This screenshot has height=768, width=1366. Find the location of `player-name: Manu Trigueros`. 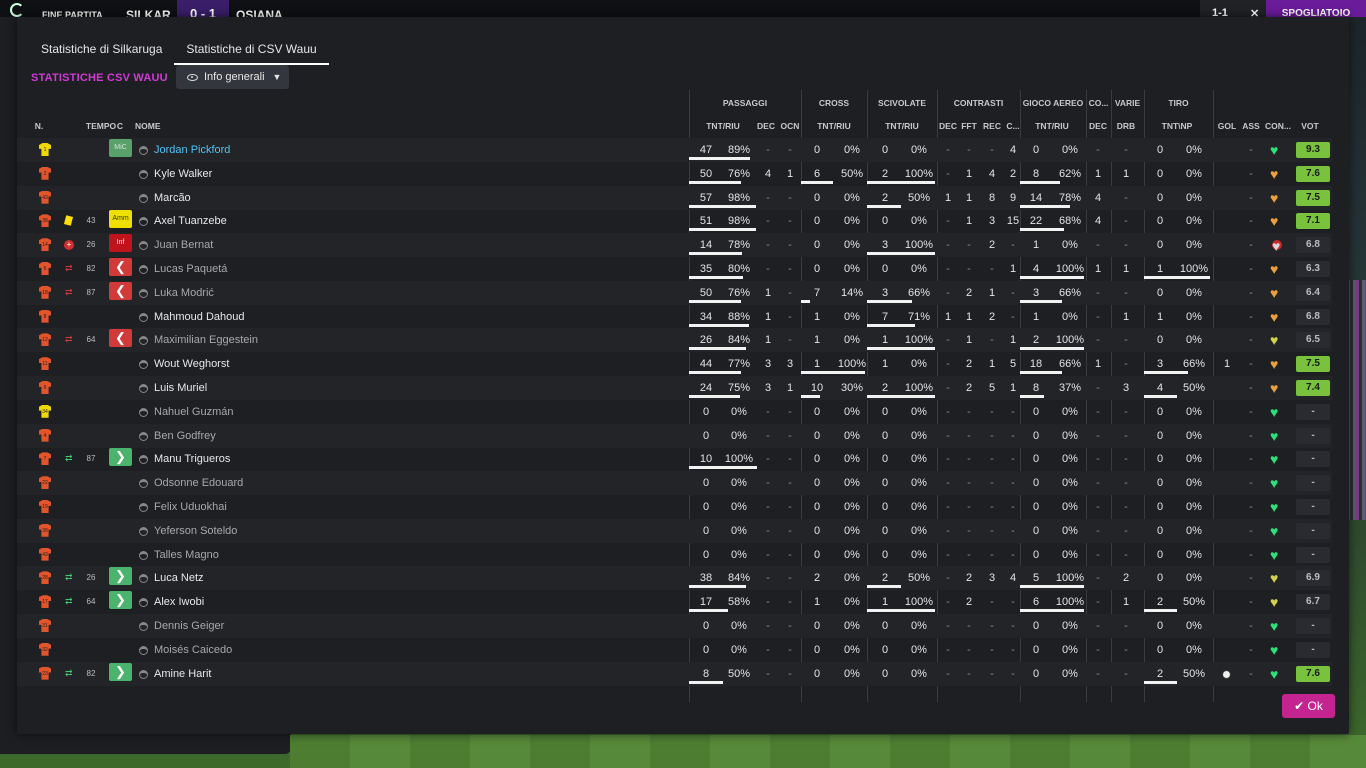

player-name: Manu Trigueros is located at coordinates (192, 459).